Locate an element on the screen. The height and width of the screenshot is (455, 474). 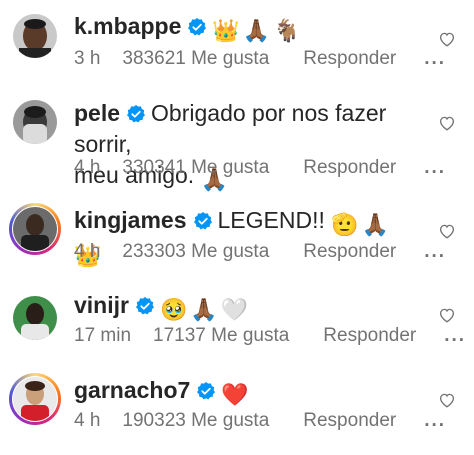
red-heart-emoji-icon: ❤️ is located at coordinates (235, 394).